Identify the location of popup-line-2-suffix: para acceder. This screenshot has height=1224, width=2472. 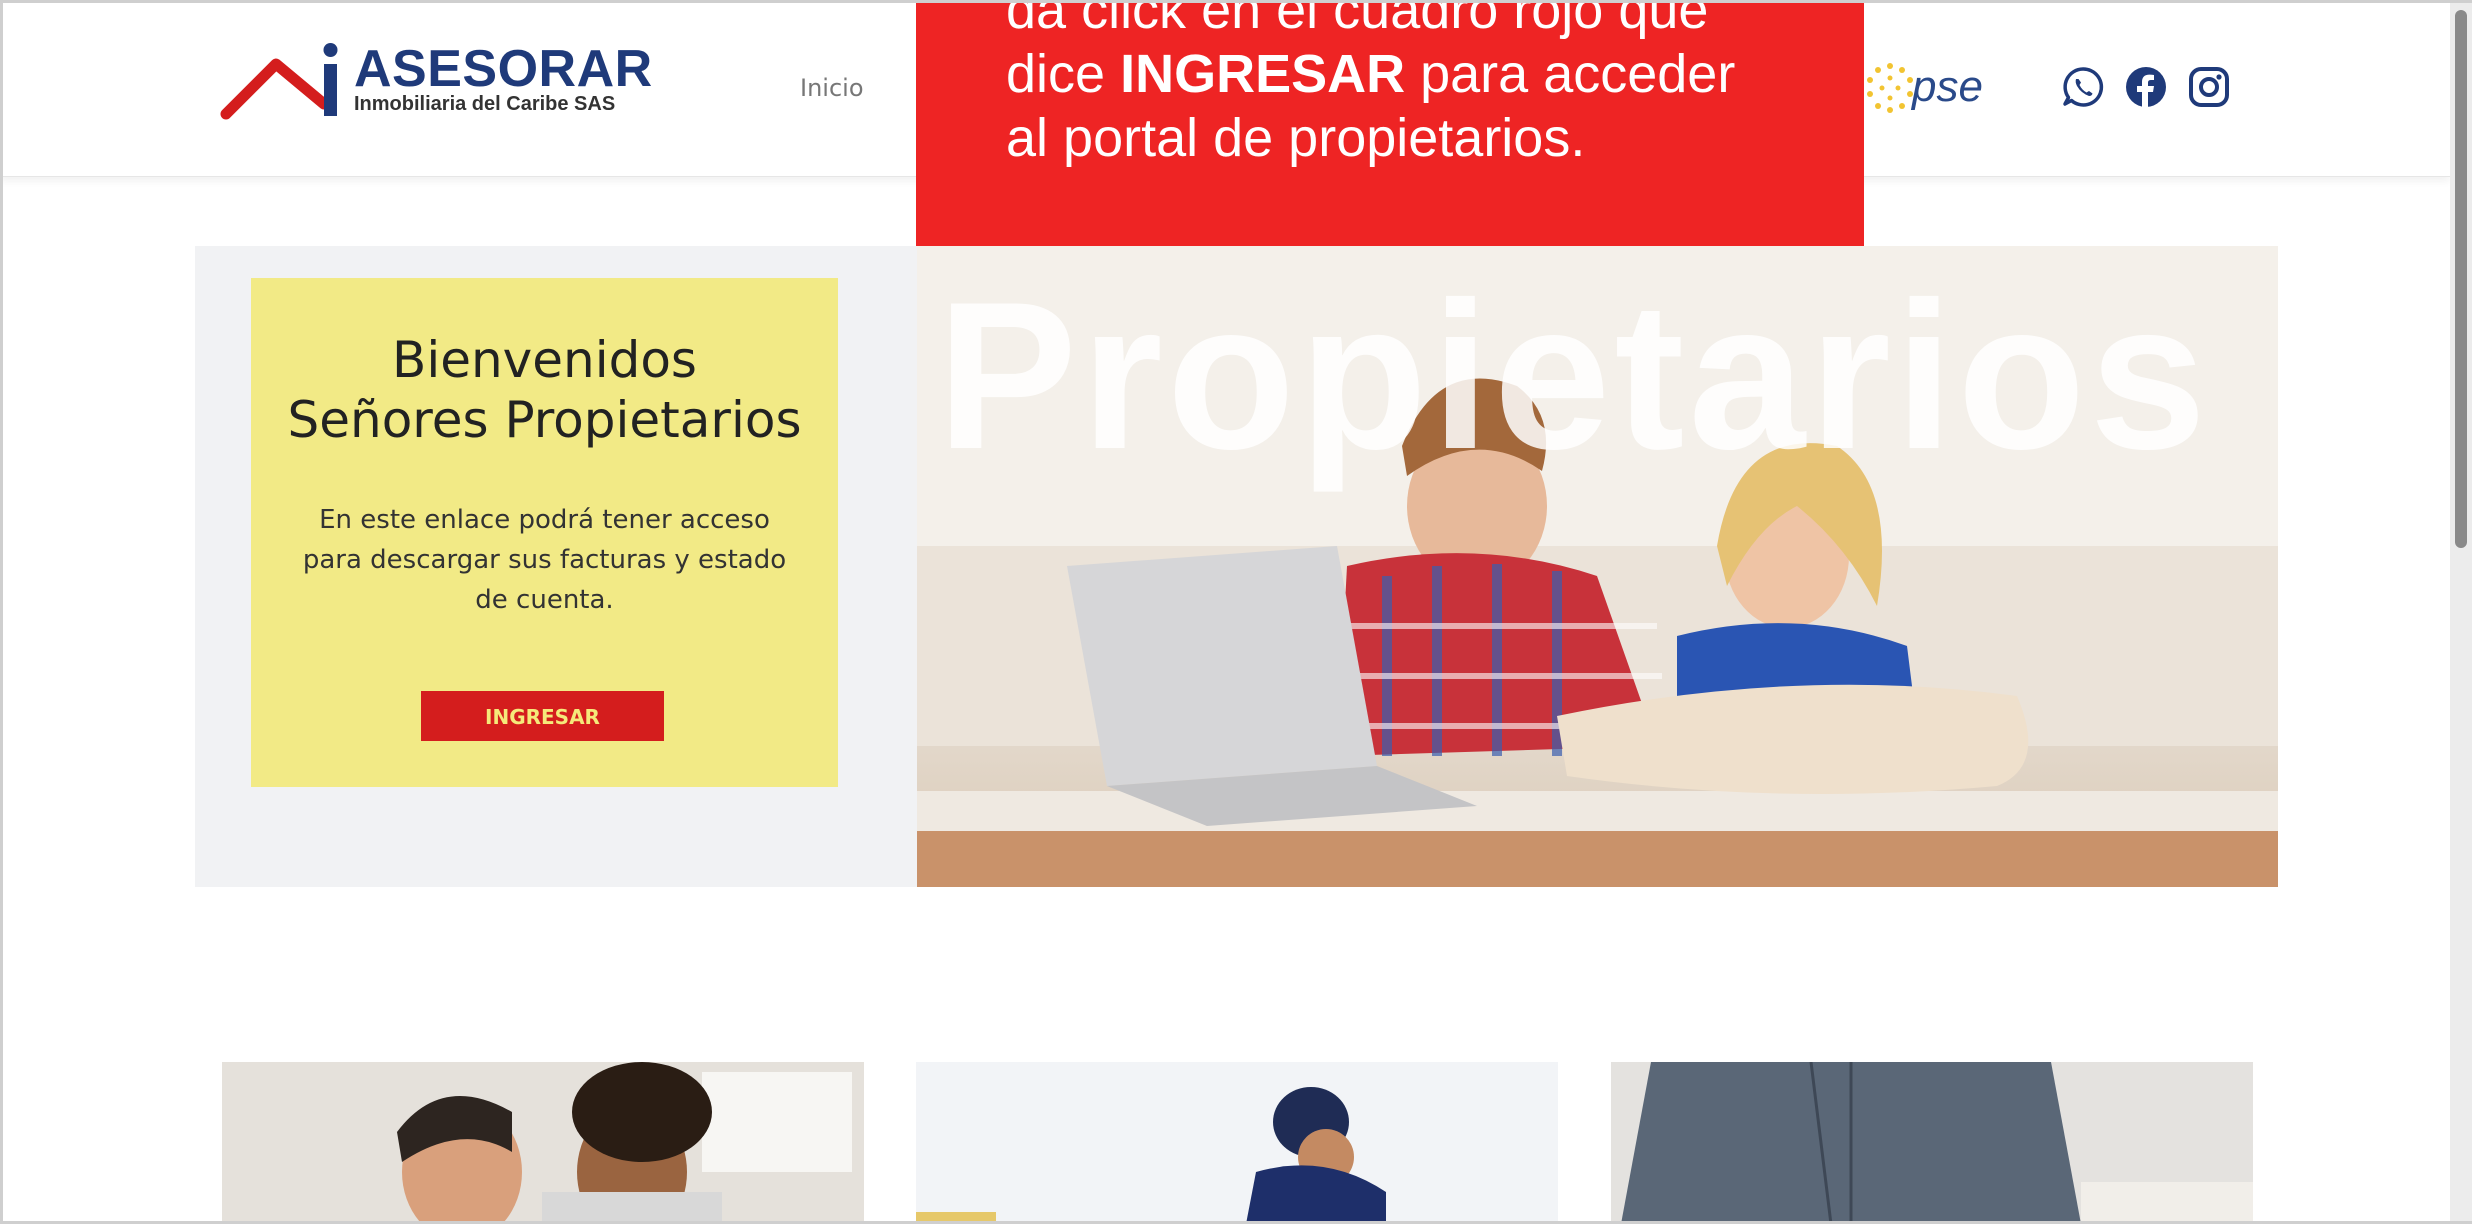
(1570, 74).